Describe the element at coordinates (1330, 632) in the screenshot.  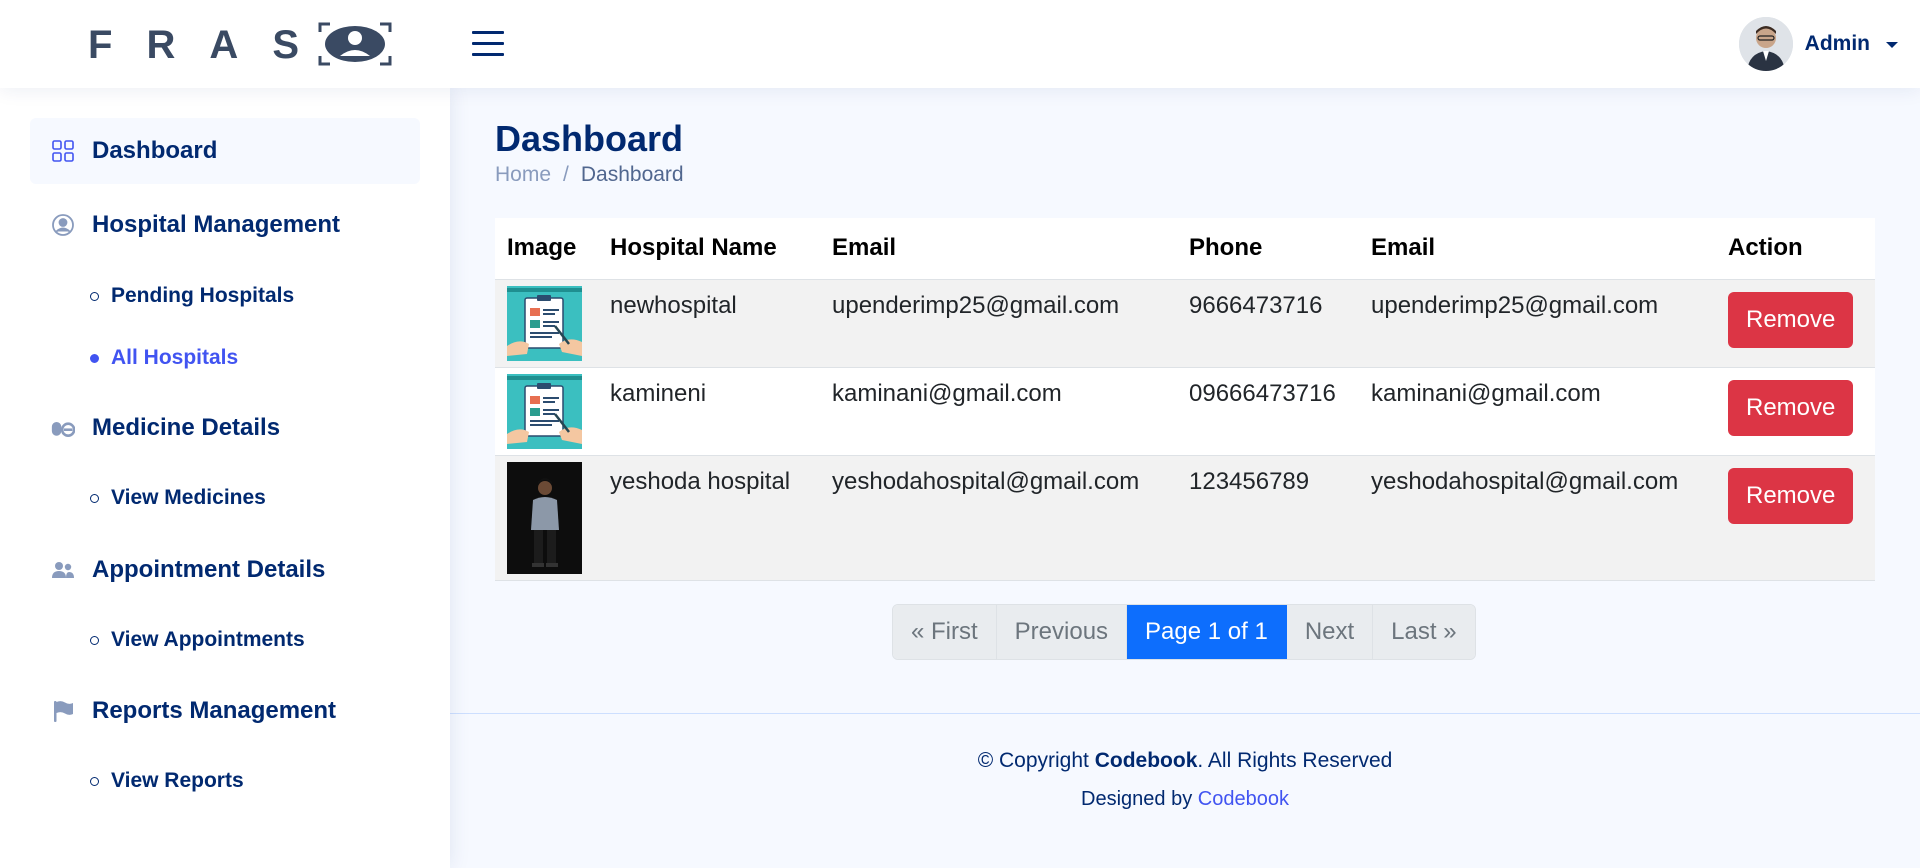
I see `pagination-next-button: Next` at that location.